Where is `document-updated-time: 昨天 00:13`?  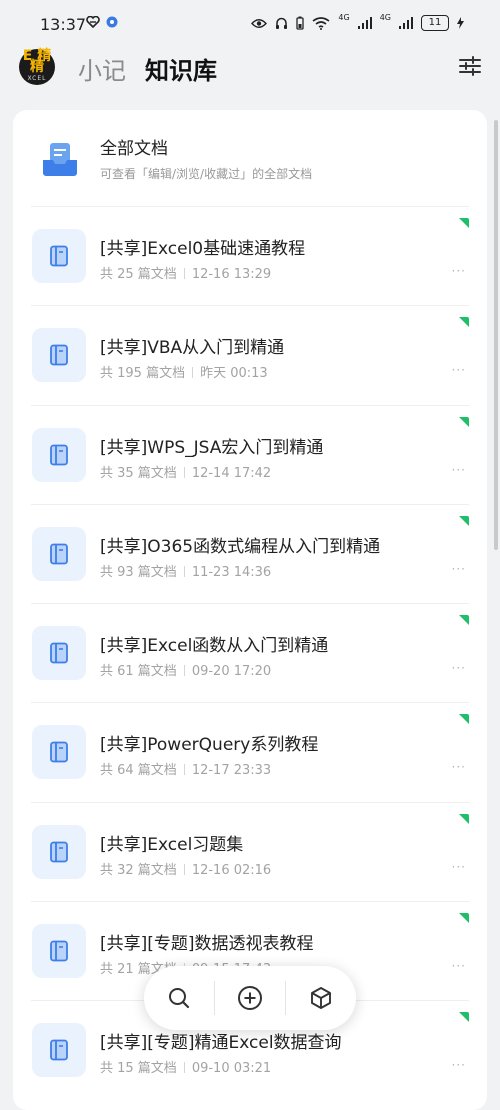 document-updated-time: 昨天 00:13 is located at coordinates (234, 374).